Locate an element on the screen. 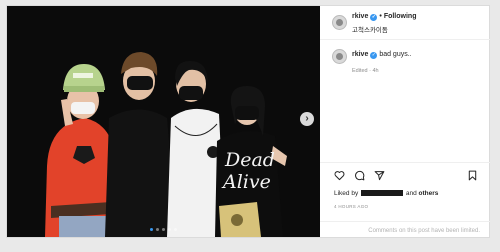 This screenshot has height=252, width=500. likes-prefix: Liked by is located at coordinates (346, 193).